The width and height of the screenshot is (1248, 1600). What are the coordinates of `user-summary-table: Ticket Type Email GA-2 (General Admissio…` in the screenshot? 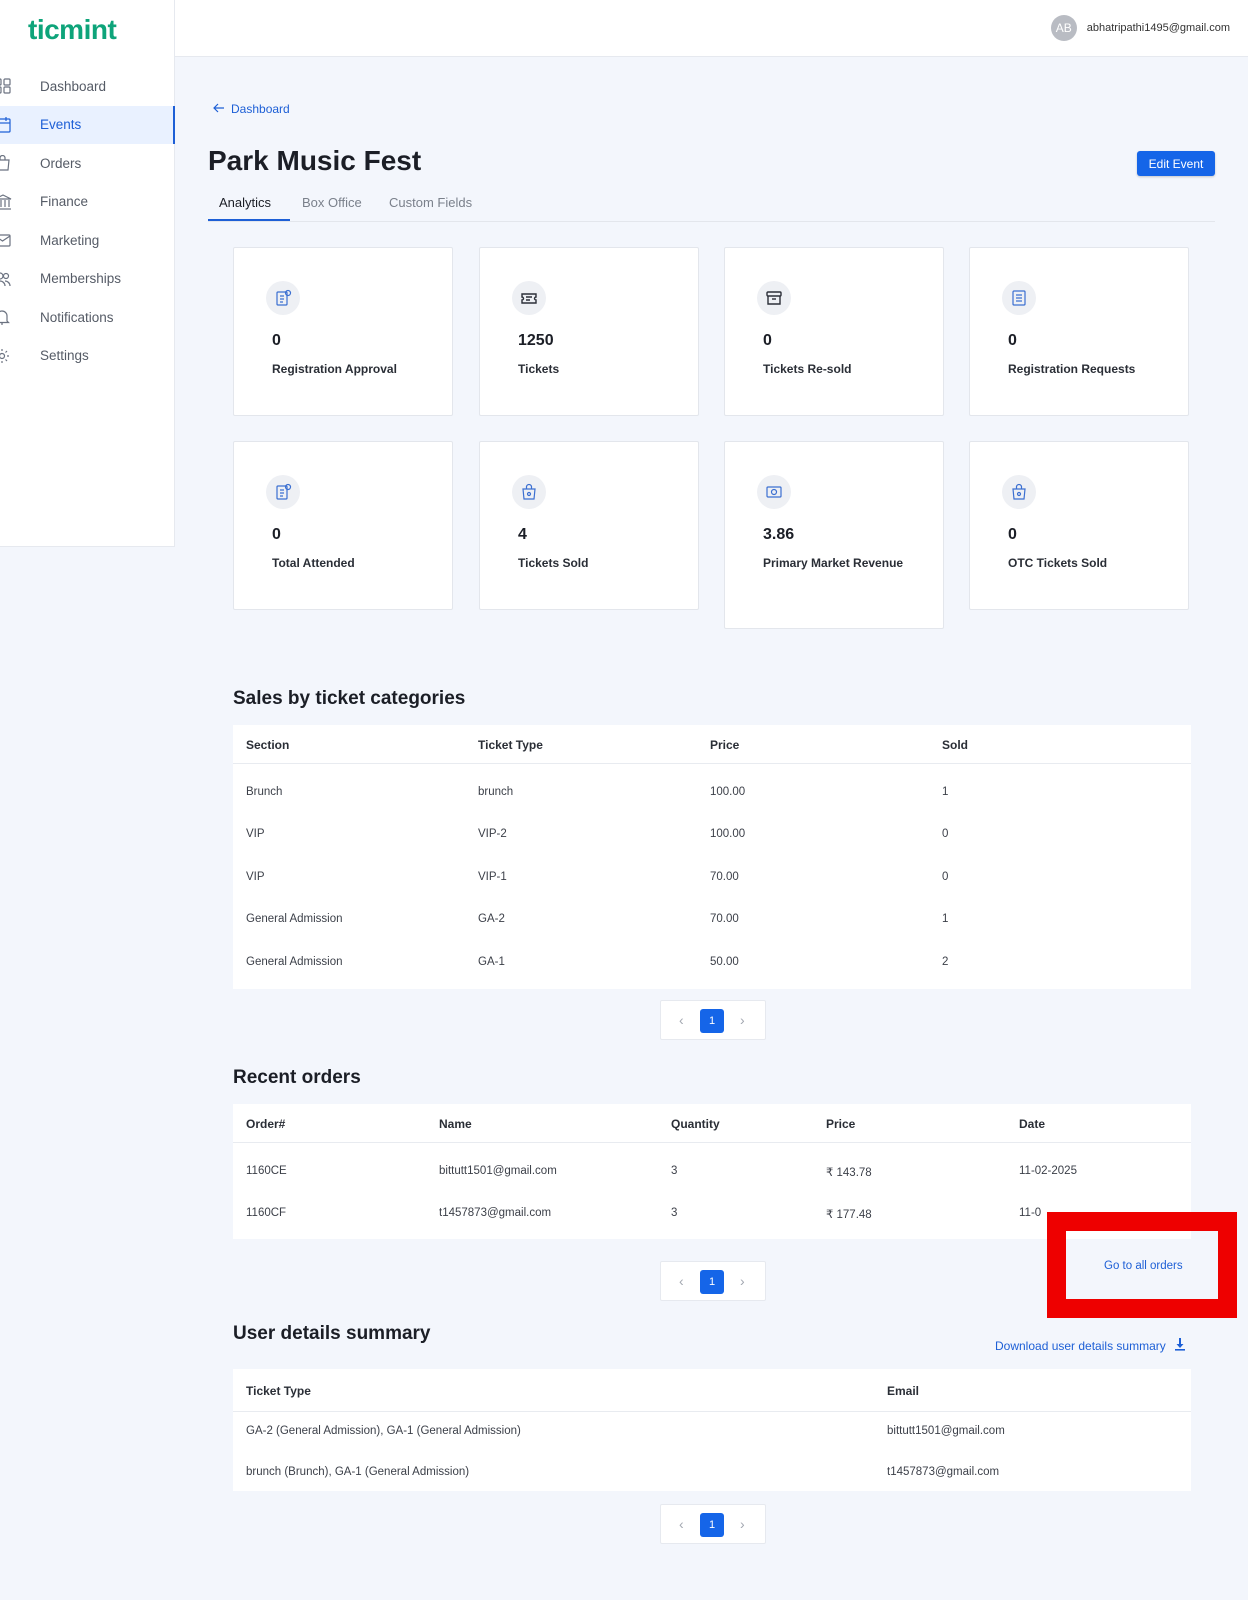 It's located at (712, 1430).